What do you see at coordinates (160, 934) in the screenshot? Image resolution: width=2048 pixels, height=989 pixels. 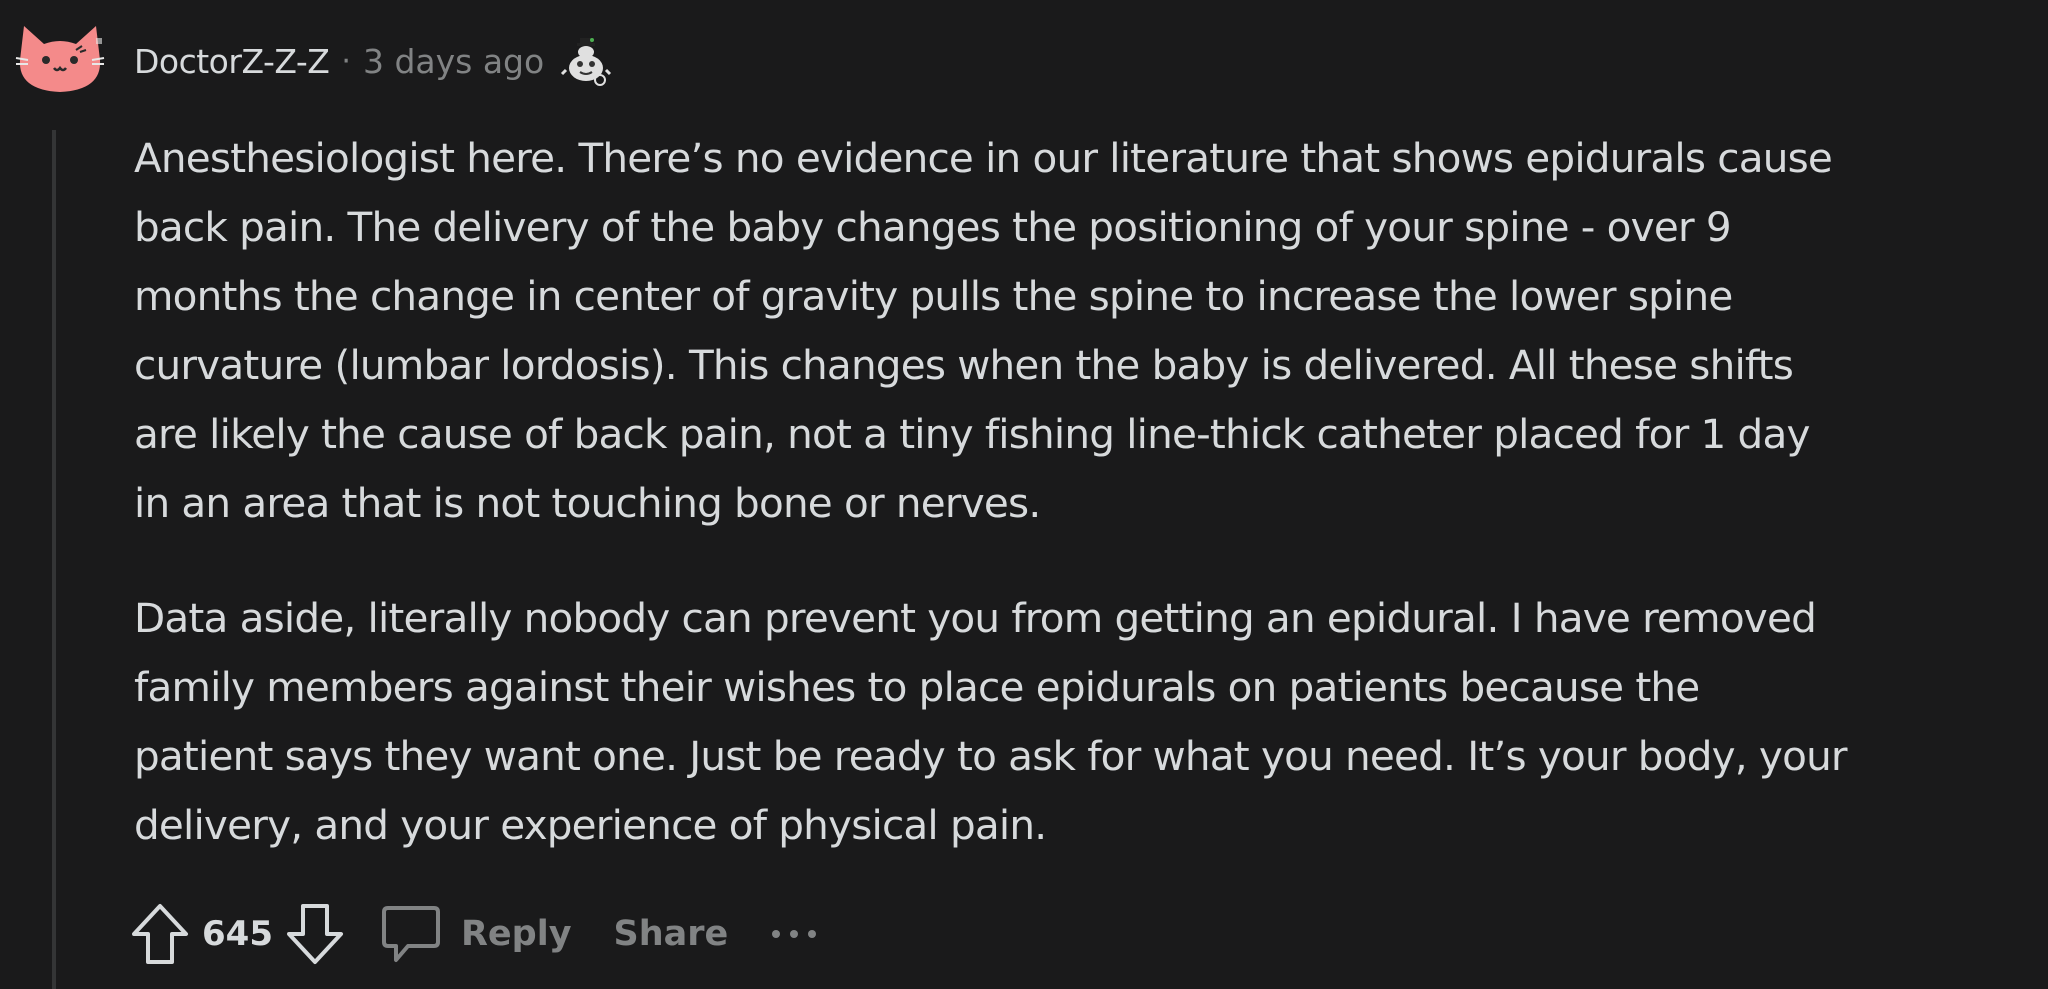 I see `upvote-arrow-icon` at bounding box center [160, 934].